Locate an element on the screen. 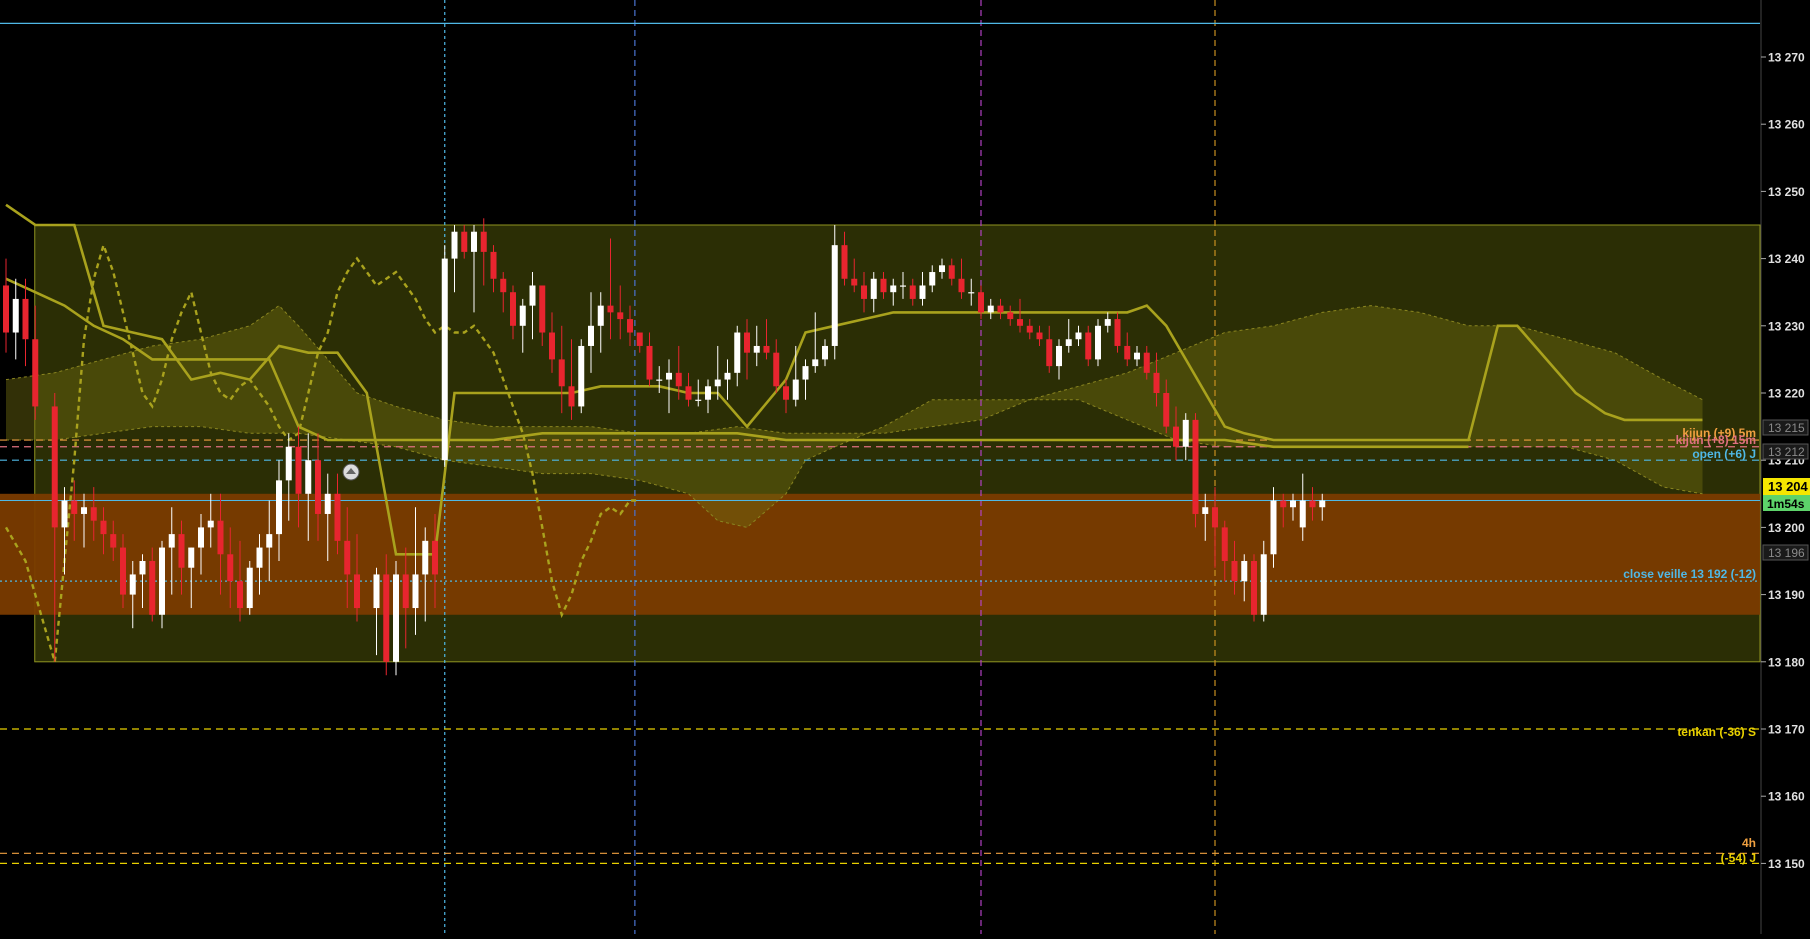 This screenshot has width=1810, height=939. current-price-box: 13 204 is located at coordinates (1786, 486).